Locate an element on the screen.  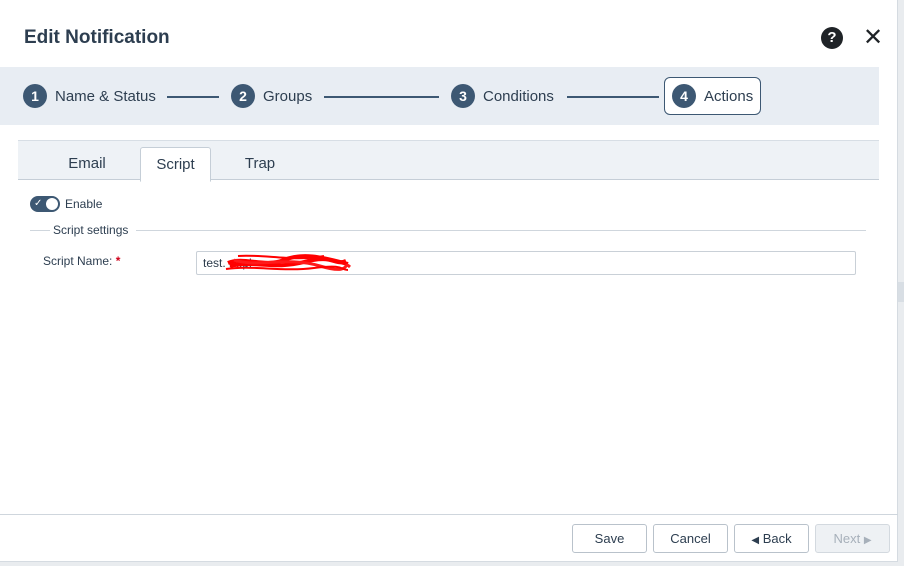
step-label: Actions is located at coordinates (729, 96).